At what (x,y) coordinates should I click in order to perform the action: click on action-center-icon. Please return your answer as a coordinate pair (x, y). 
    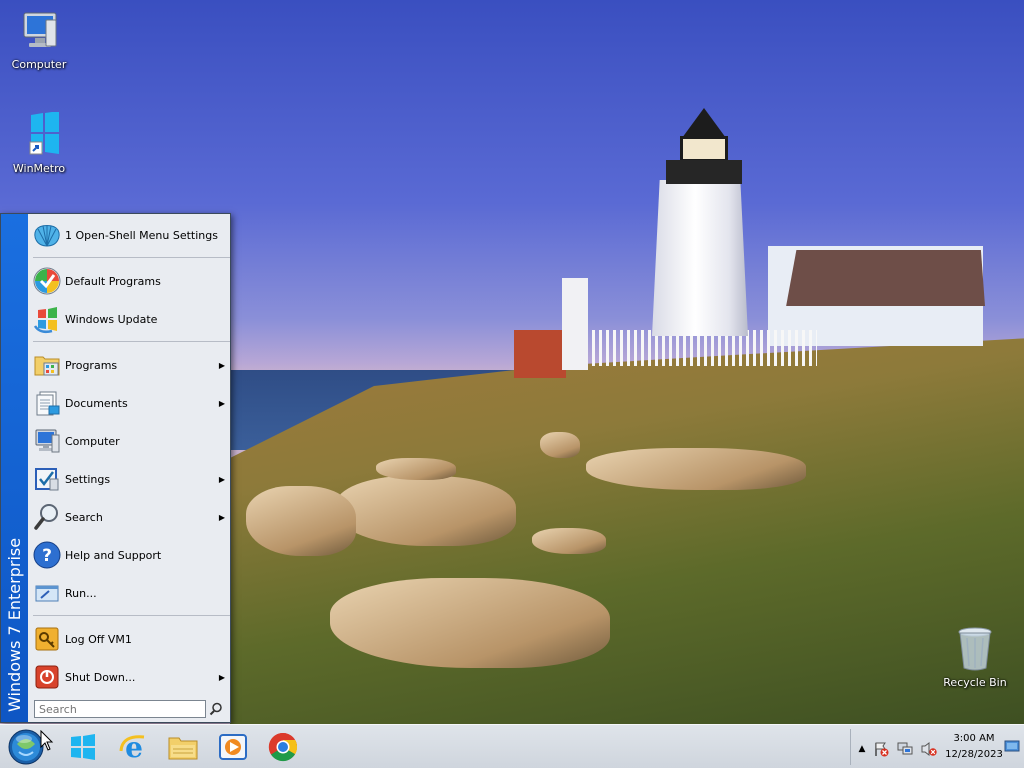
    Looking at the image, I should click on (881, 749).